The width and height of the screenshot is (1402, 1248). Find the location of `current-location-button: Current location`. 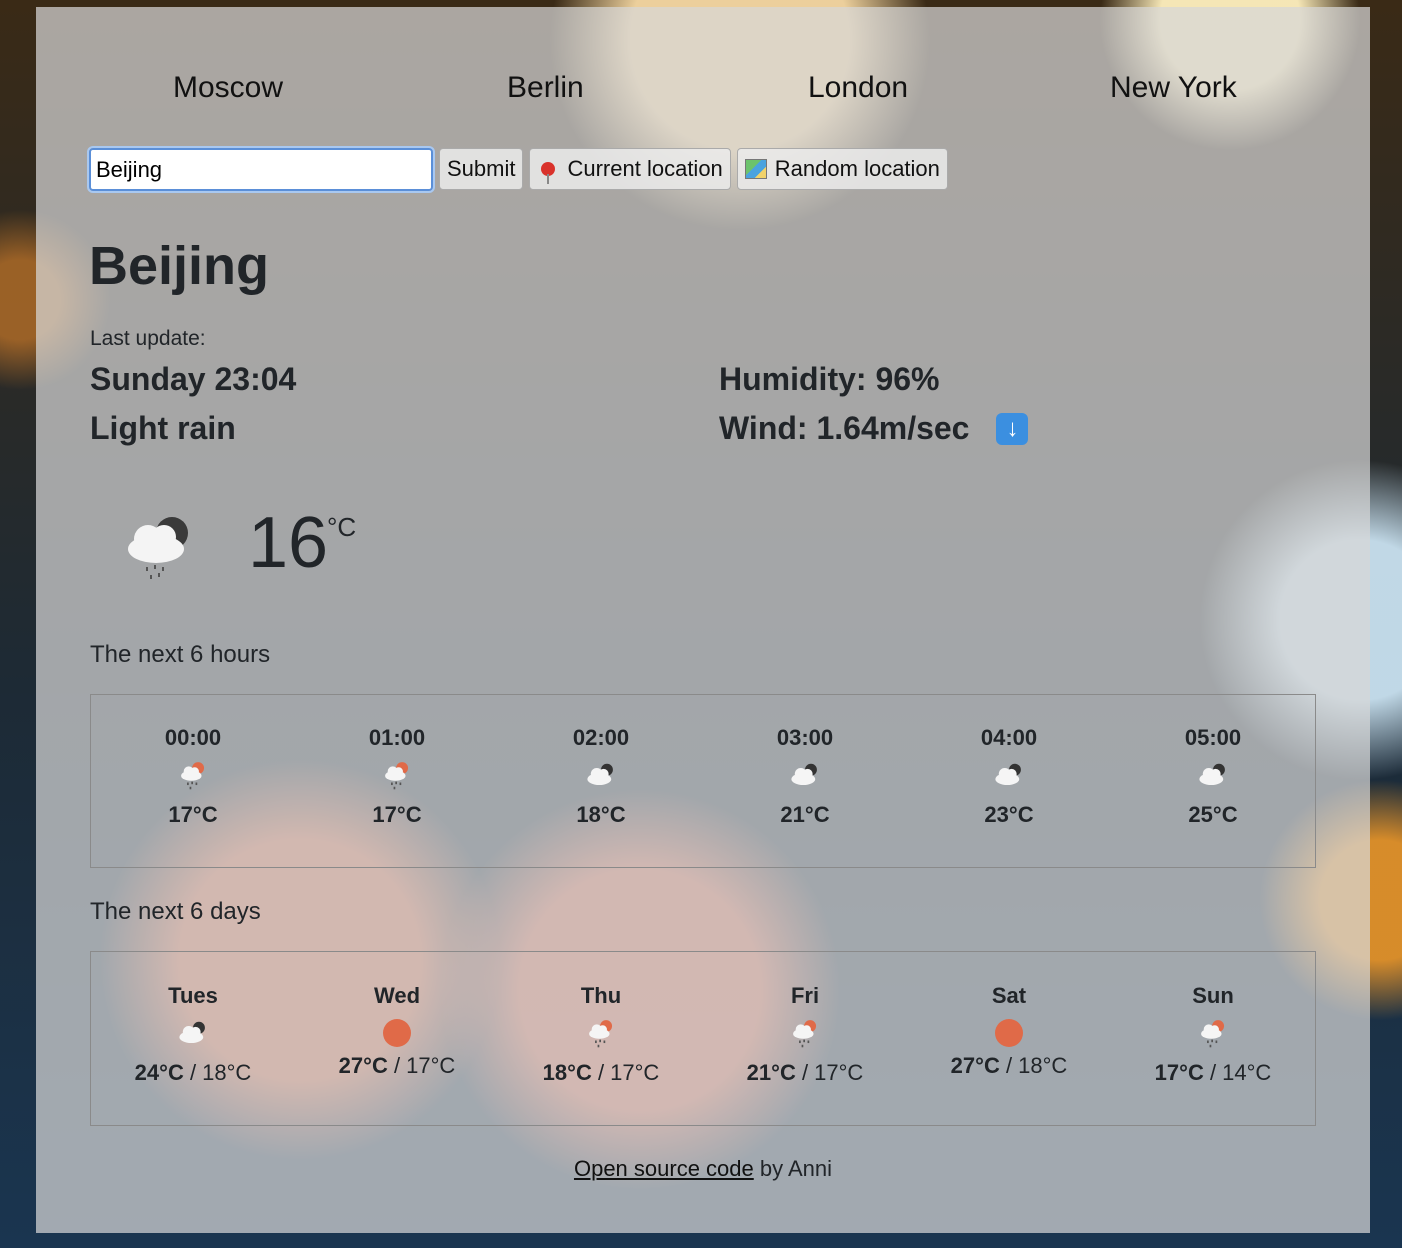

current-location-button: Current location is located at coordinates (630, 169).